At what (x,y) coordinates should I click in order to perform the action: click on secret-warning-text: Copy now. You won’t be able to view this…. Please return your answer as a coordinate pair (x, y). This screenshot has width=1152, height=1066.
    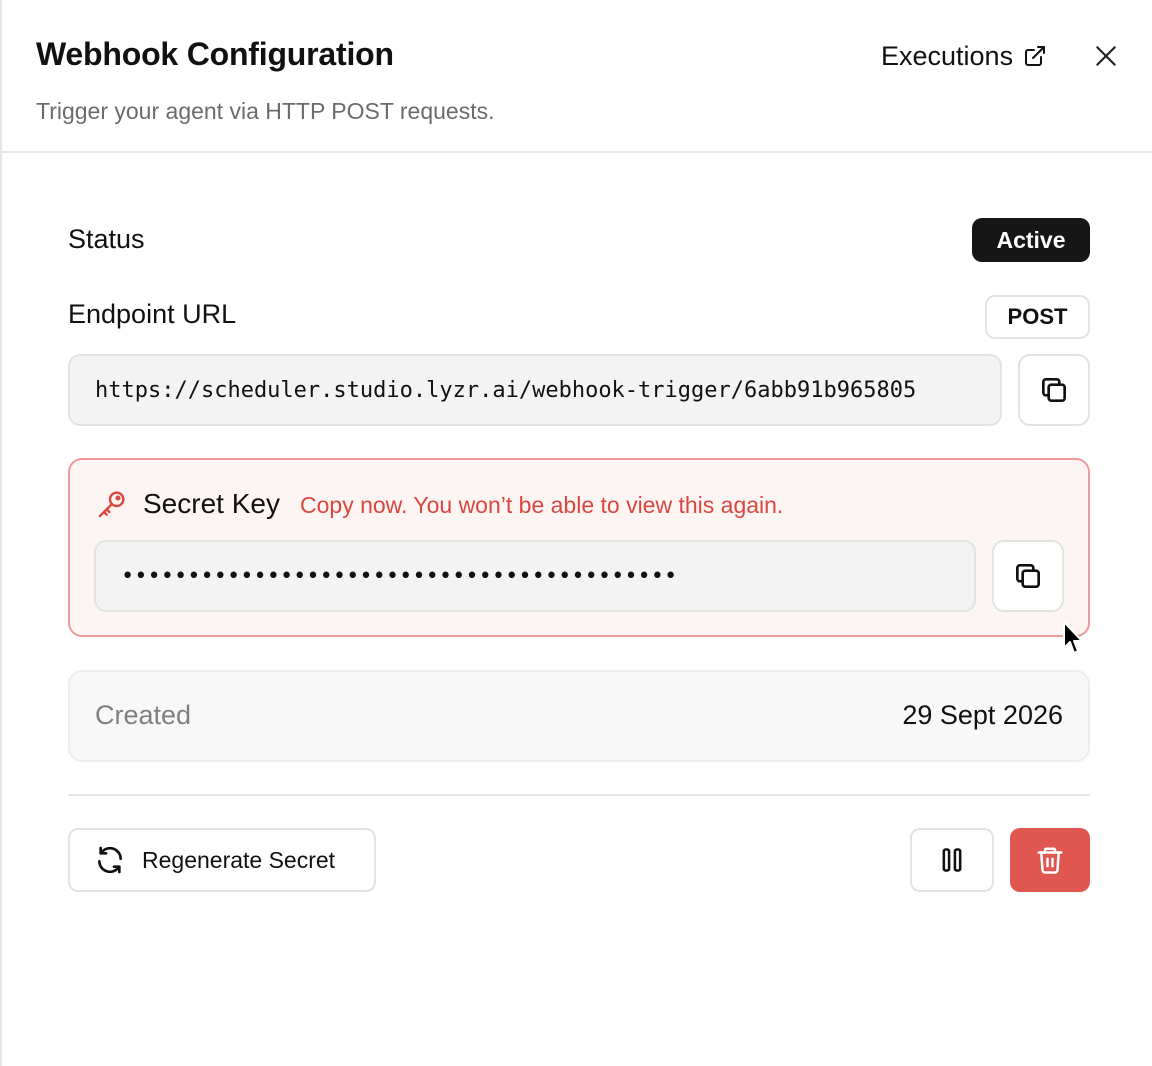
    Looking at the image, I should click on (542, 505).